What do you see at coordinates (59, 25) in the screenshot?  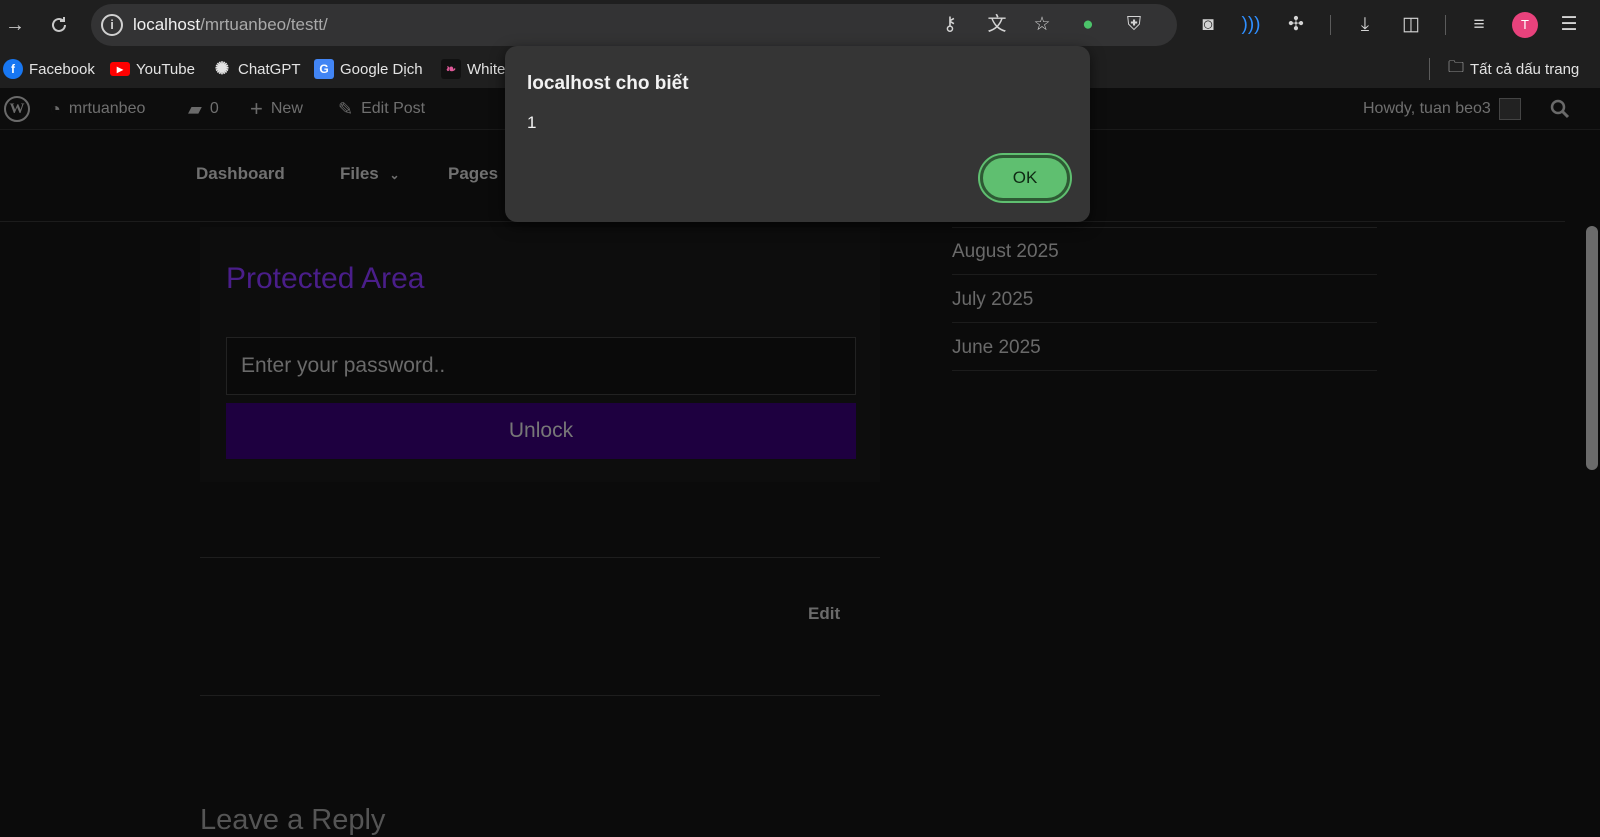 I see `reload-icon` at bounding box center [59, 25].